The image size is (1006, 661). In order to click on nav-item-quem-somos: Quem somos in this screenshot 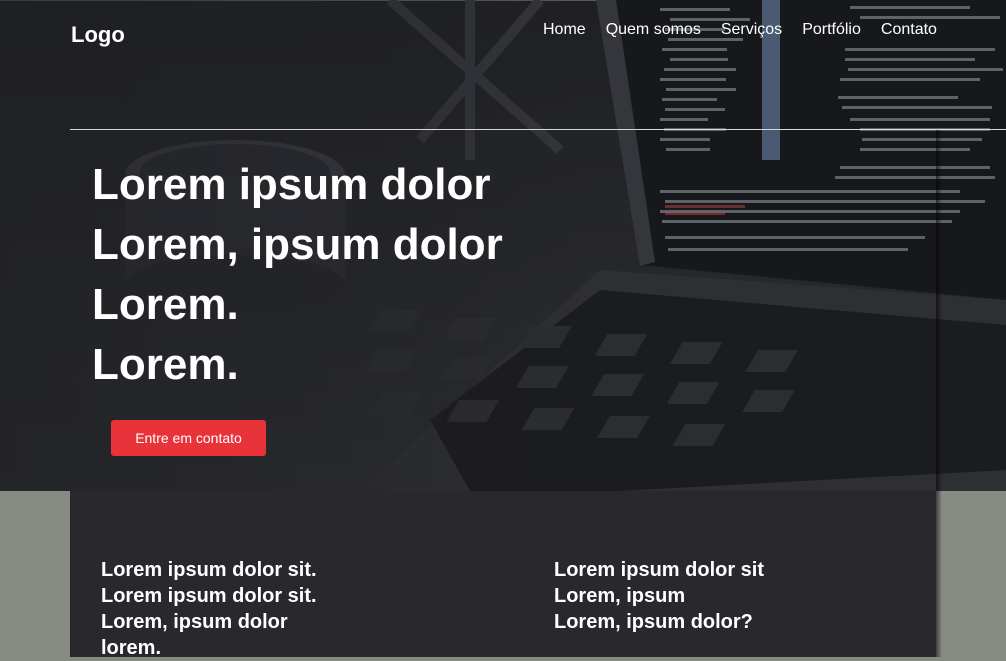, I will do `click(653, 30)`.